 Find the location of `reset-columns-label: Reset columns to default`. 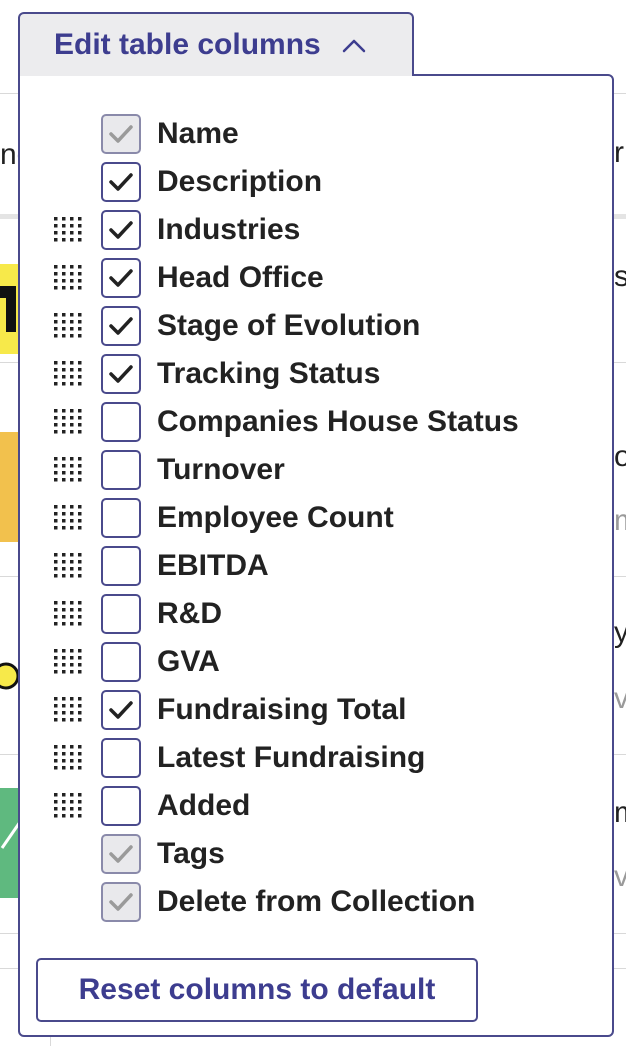

reset-columns-label: Reset columns to default is located at coordinates (257, 989).